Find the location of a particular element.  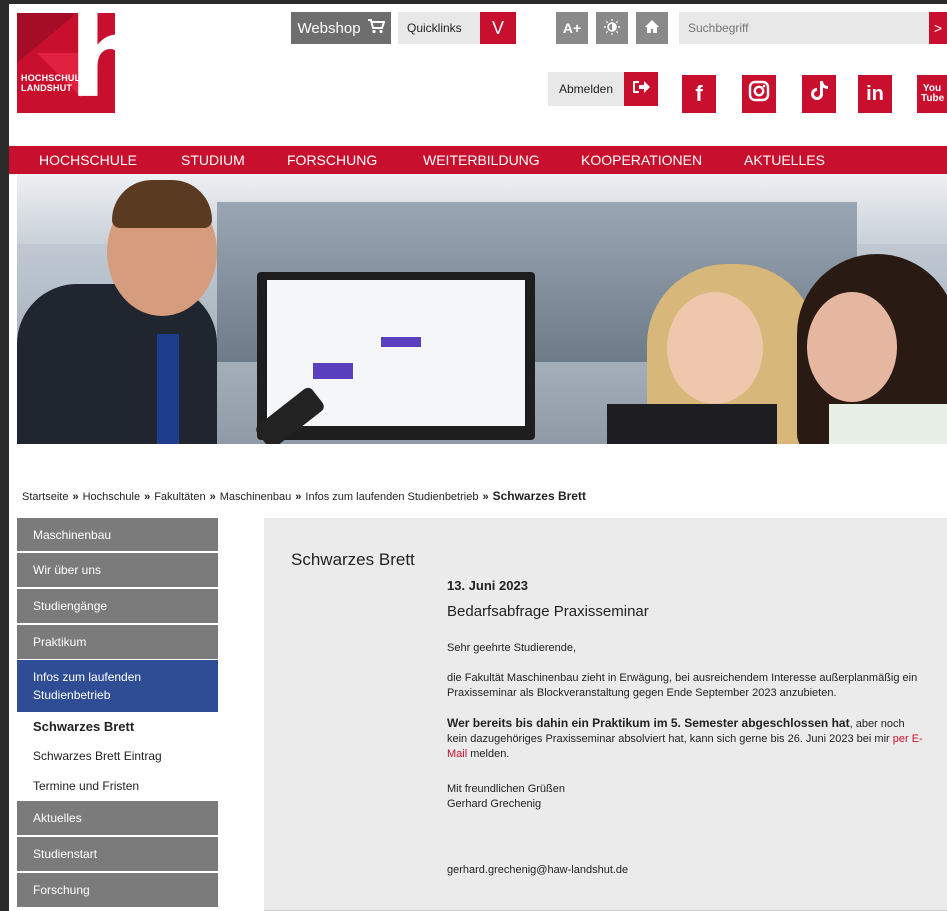

logout-icon-button is located at coordinates (641, 89).